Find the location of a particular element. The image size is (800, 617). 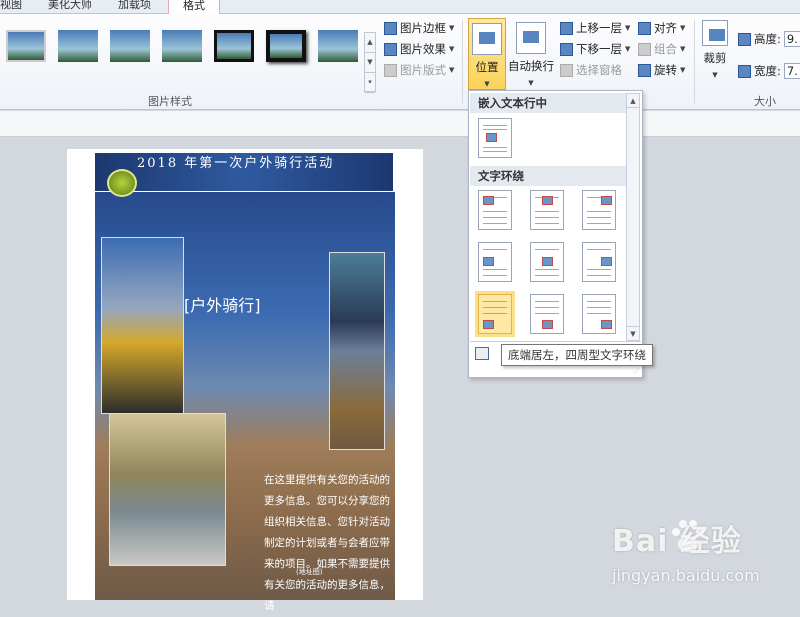

inline-with-text-option is located at coordinates (495, 138).